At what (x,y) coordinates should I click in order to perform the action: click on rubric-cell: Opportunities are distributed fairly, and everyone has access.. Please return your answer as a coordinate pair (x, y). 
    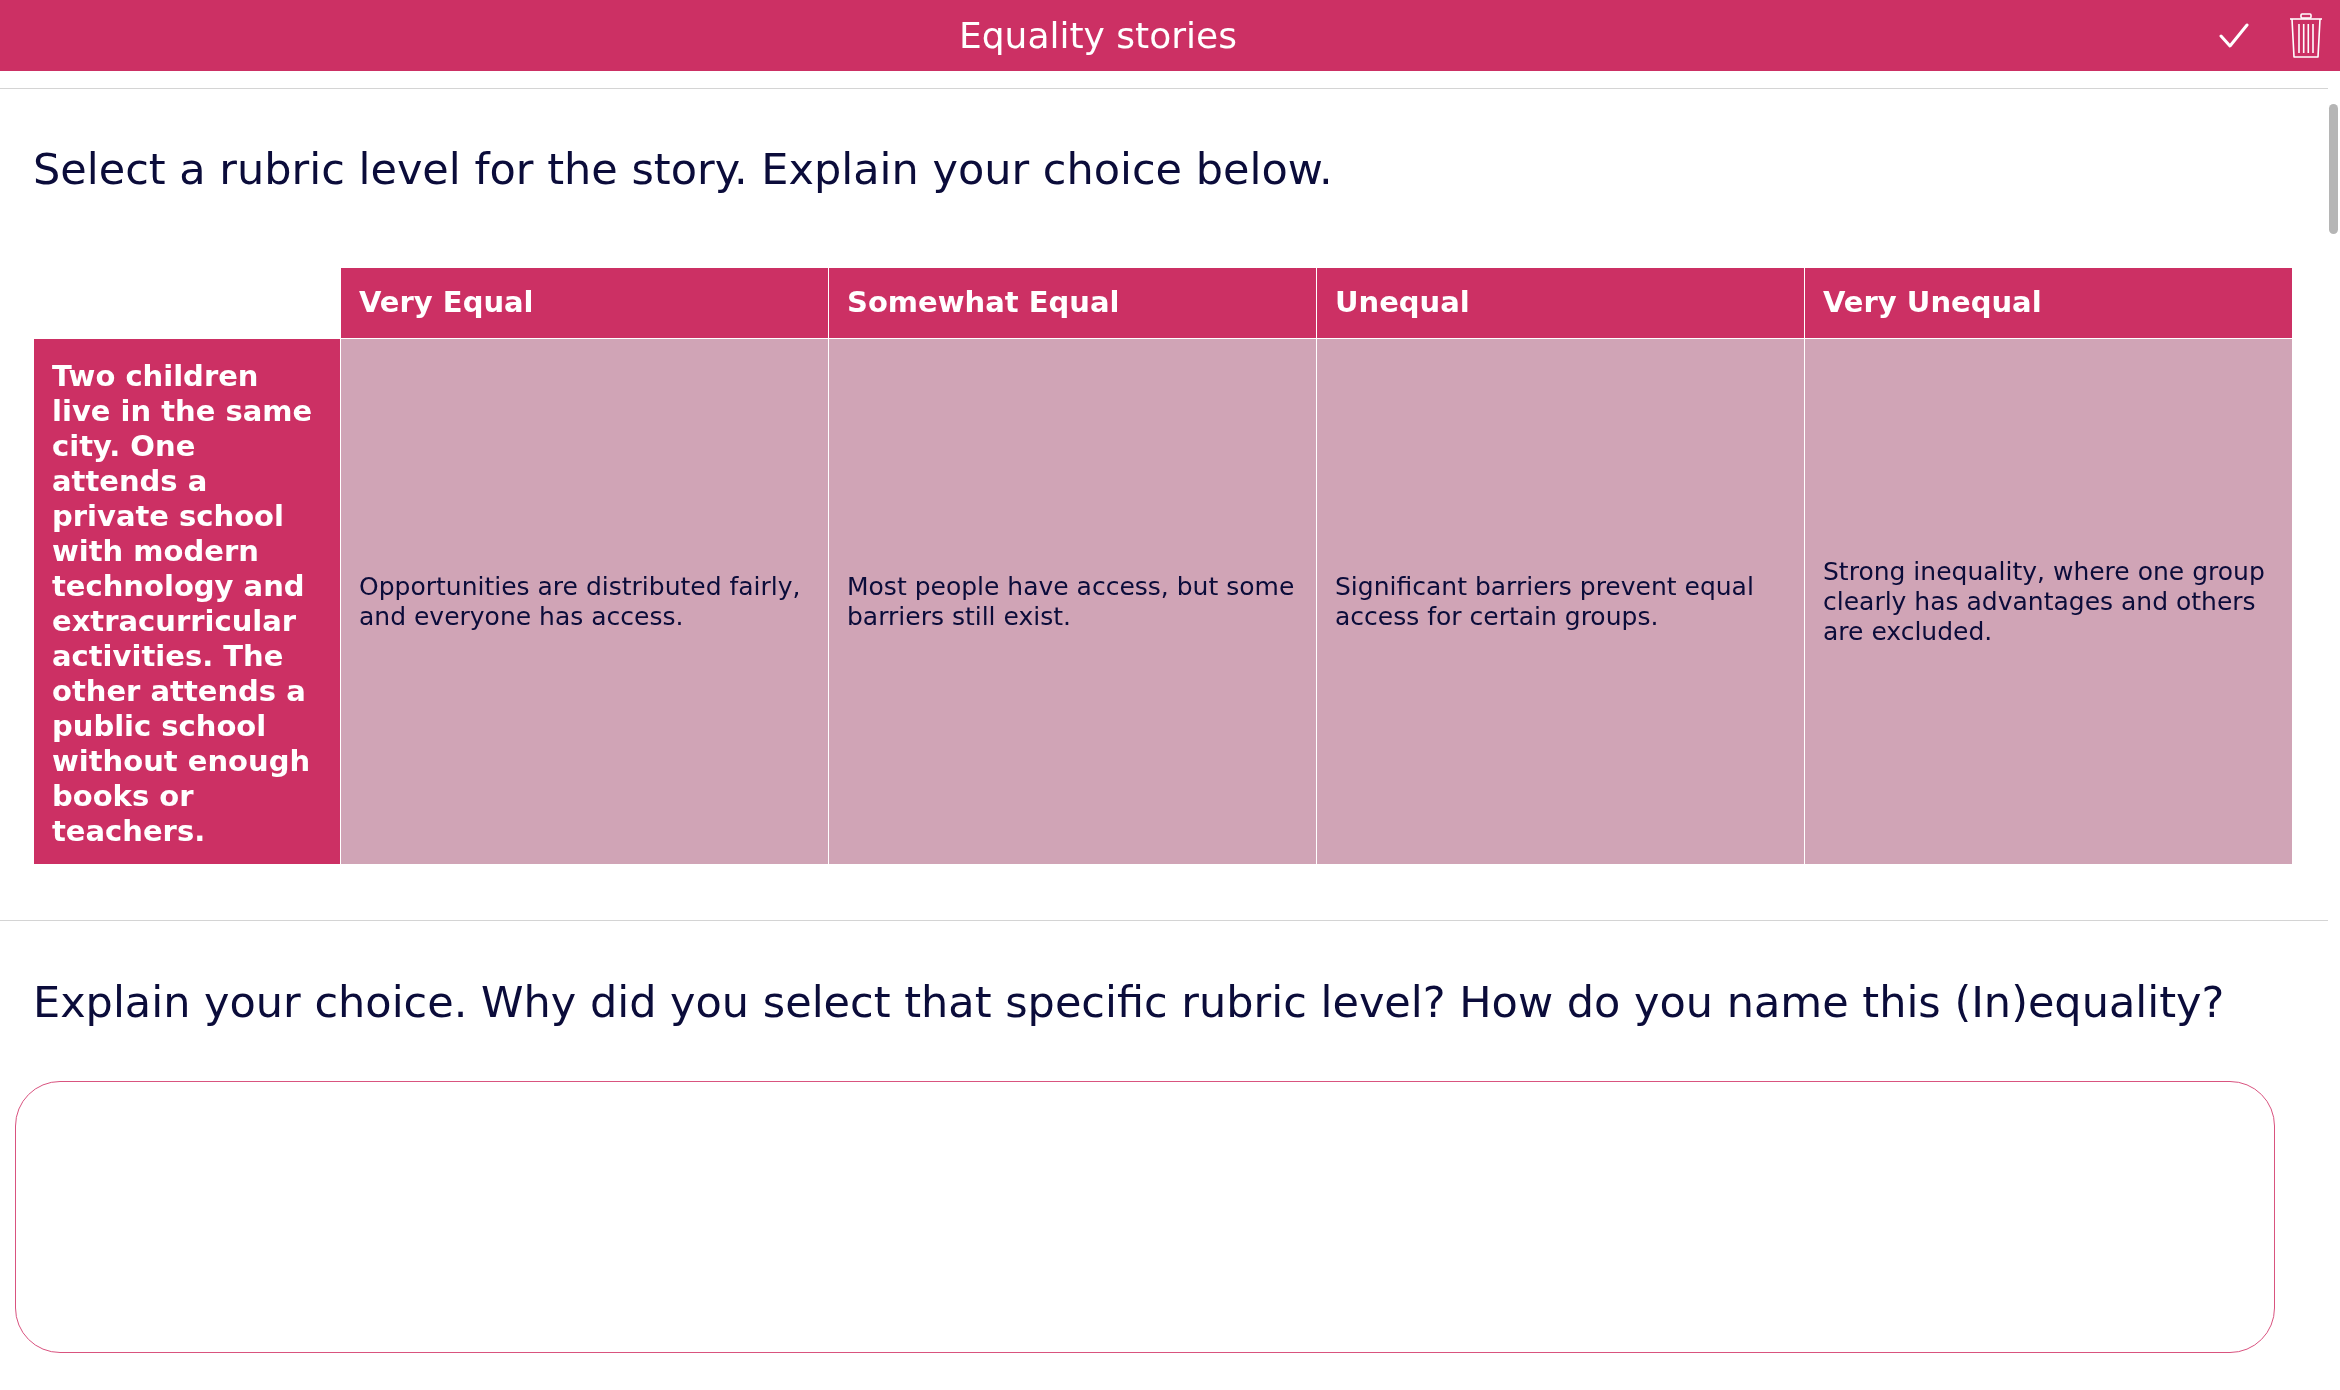
    Looking at the image, I should click on (584, 601).